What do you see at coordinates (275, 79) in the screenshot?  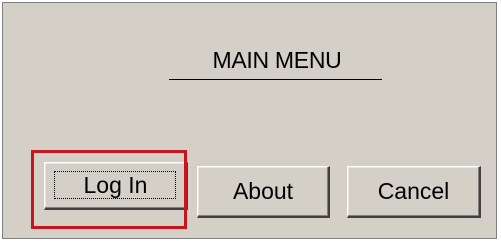 I see `title-underline` at bounding box center [275, 79].